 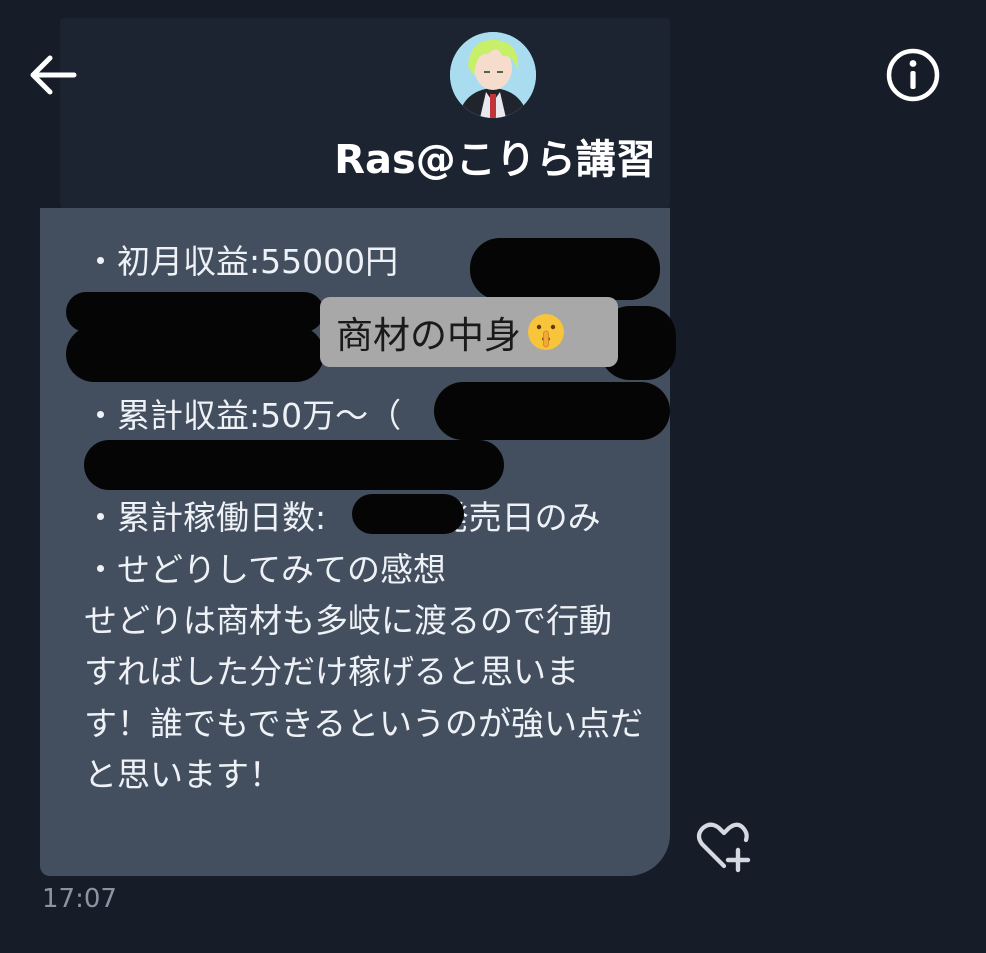 I want to click on heart-plus-icon, so click(x=723, y=847).